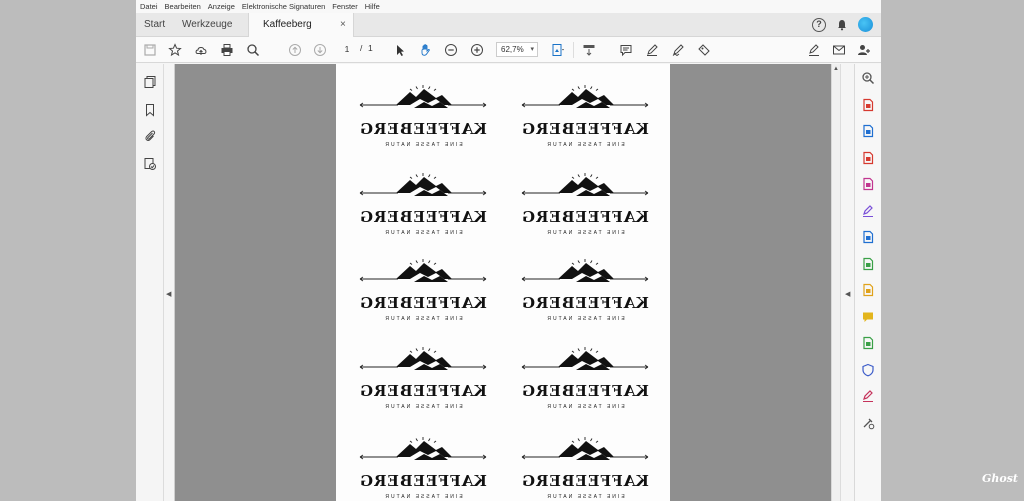 The width and height of the screenshot is (1024, 501). Describe the element at coordinates (868, 131) in the screenshot. I see `edit-pdf-icon` at that location.